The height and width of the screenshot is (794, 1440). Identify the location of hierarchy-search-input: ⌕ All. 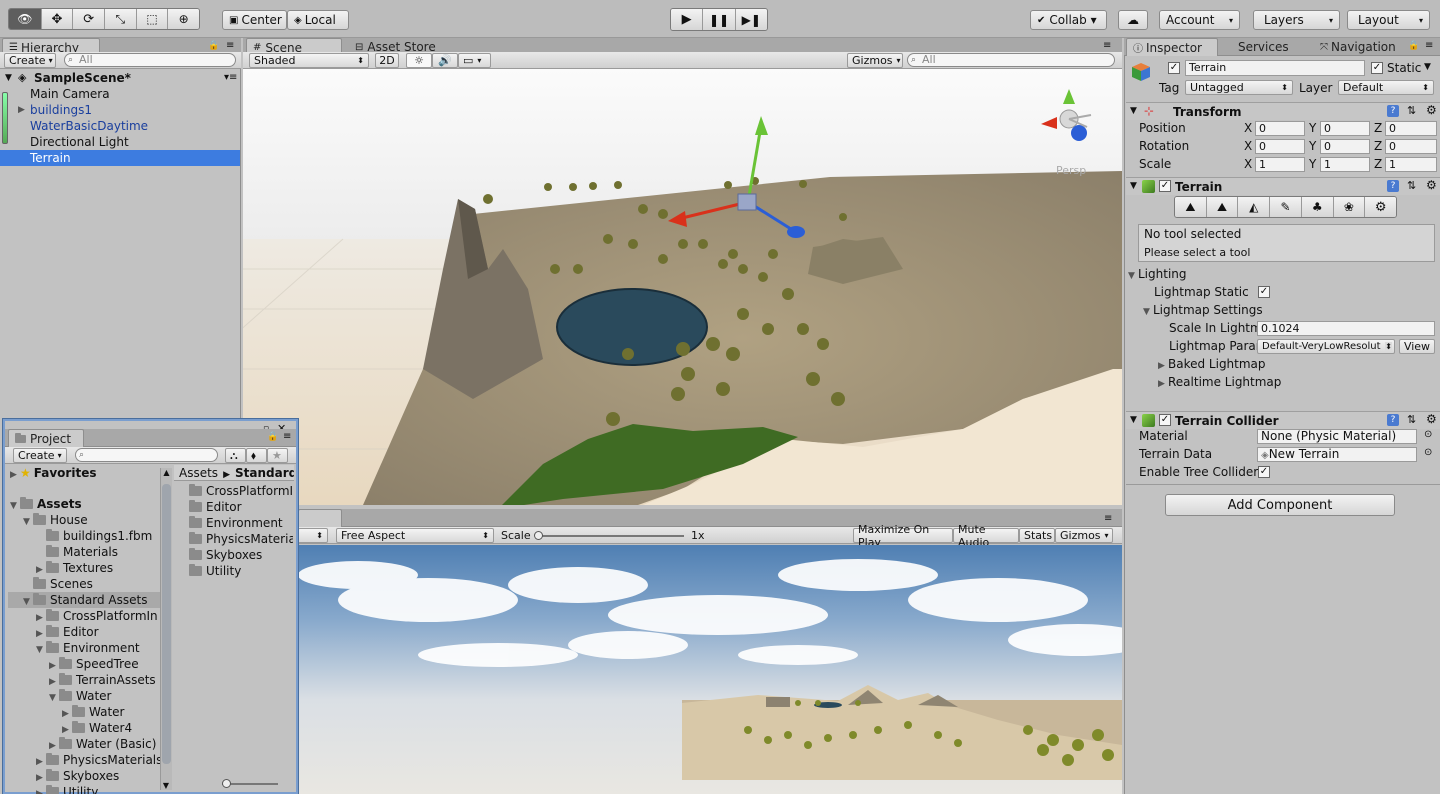
(150, 60).